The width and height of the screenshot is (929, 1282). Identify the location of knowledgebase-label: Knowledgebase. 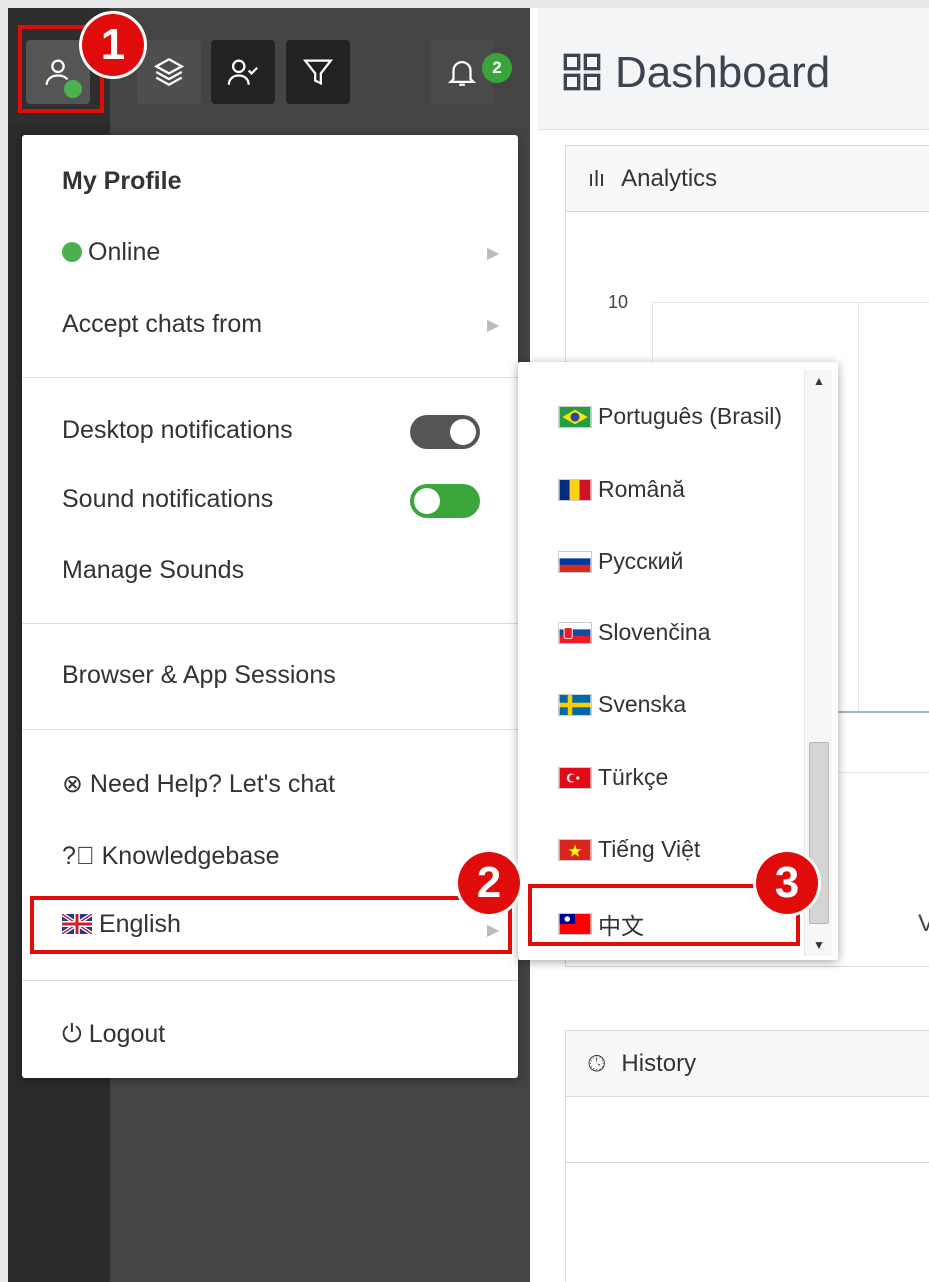
(190, 856).